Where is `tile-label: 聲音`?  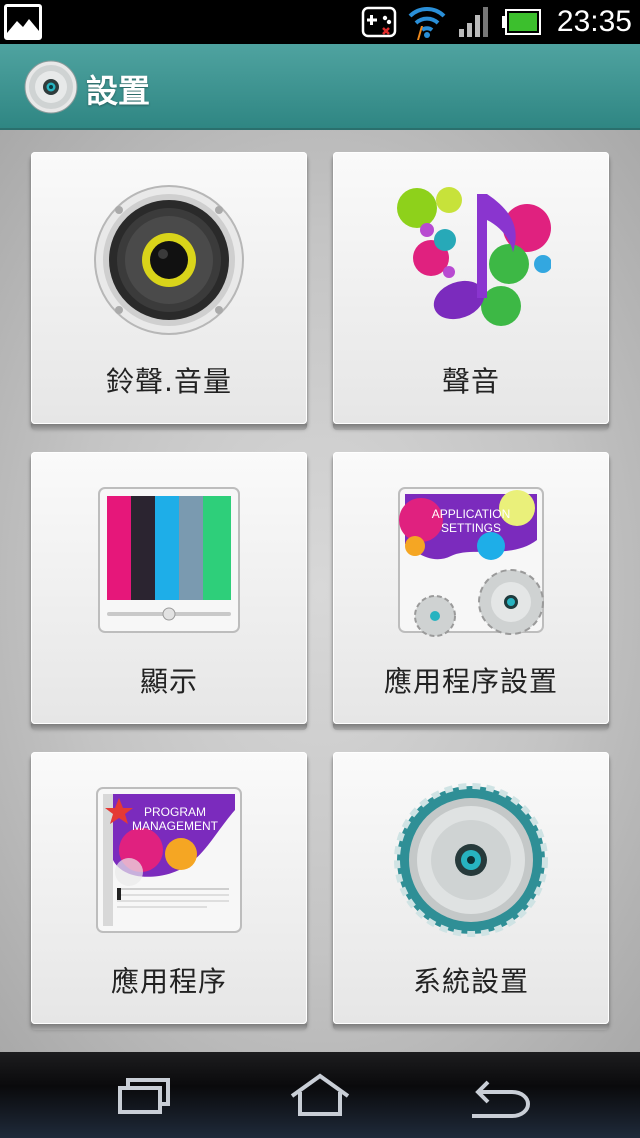
tile-label: 聲音 is located at coordinates (470, 381).